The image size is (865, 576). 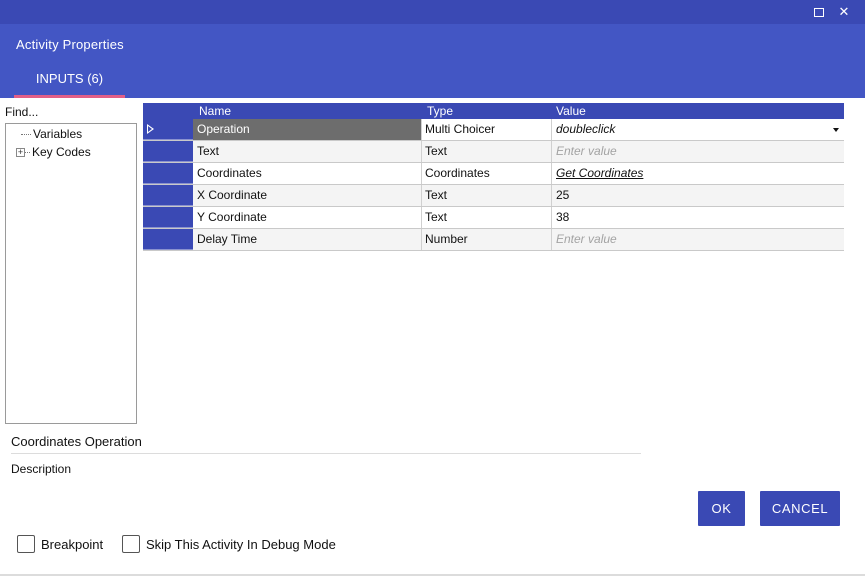 I want to click on breakpoint-checkbox: Breakpoint, so click(x=60, y=544).